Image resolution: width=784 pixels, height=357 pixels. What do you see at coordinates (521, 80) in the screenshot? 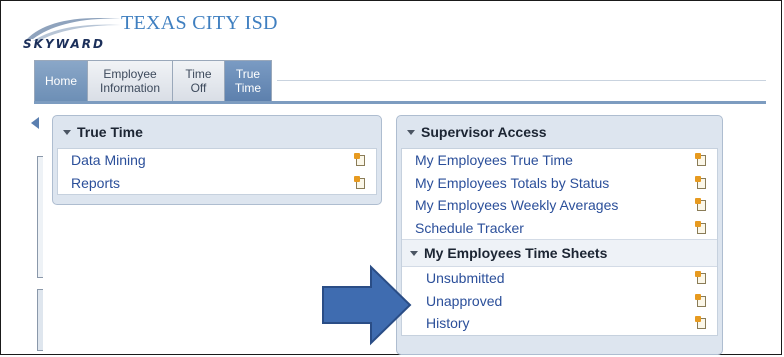
I see `tab-top-rule` at bounding box center [521, 80].